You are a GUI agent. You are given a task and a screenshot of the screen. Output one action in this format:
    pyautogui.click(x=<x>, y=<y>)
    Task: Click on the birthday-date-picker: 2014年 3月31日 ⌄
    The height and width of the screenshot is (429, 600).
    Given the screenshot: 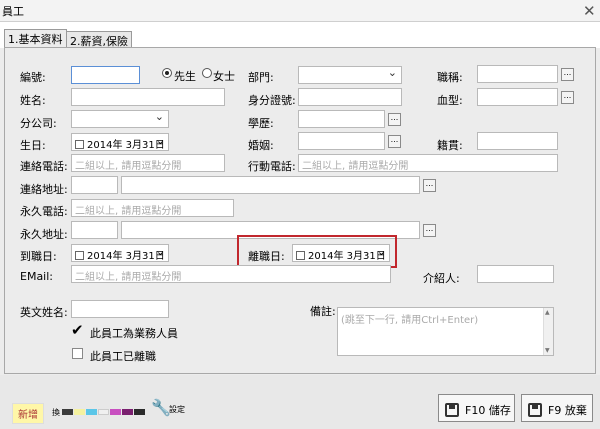 What is the action you would take?
    pyautogui.click(x=120, y=142)
    